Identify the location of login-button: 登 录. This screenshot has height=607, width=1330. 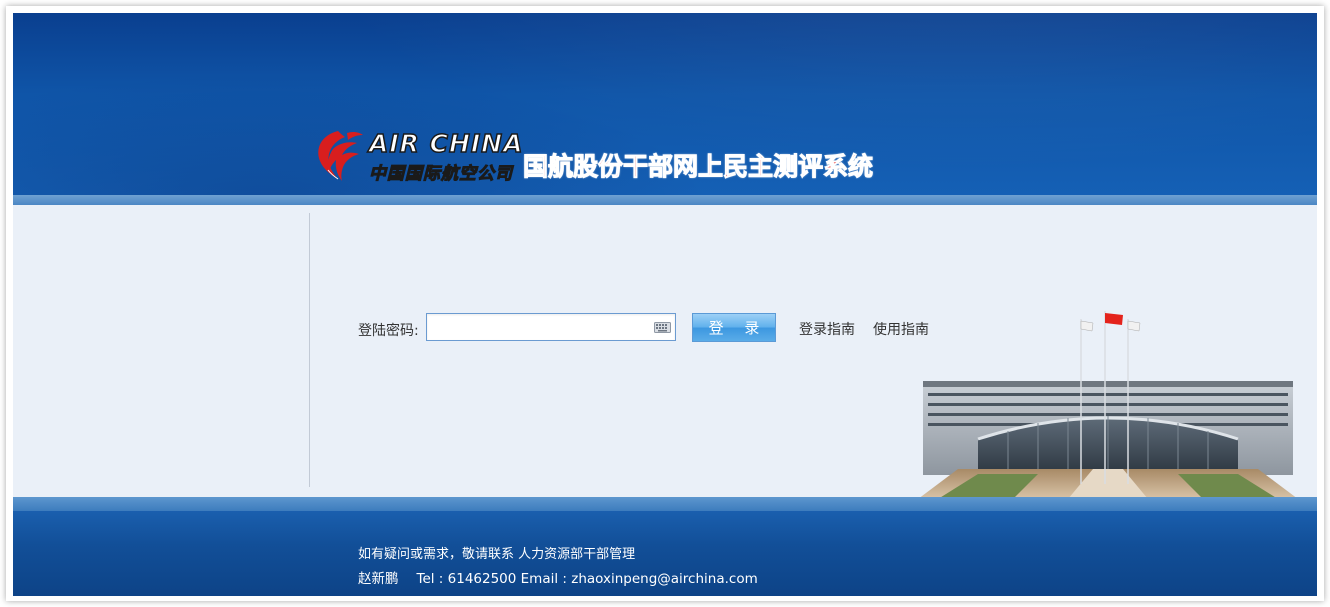
(734, 327).